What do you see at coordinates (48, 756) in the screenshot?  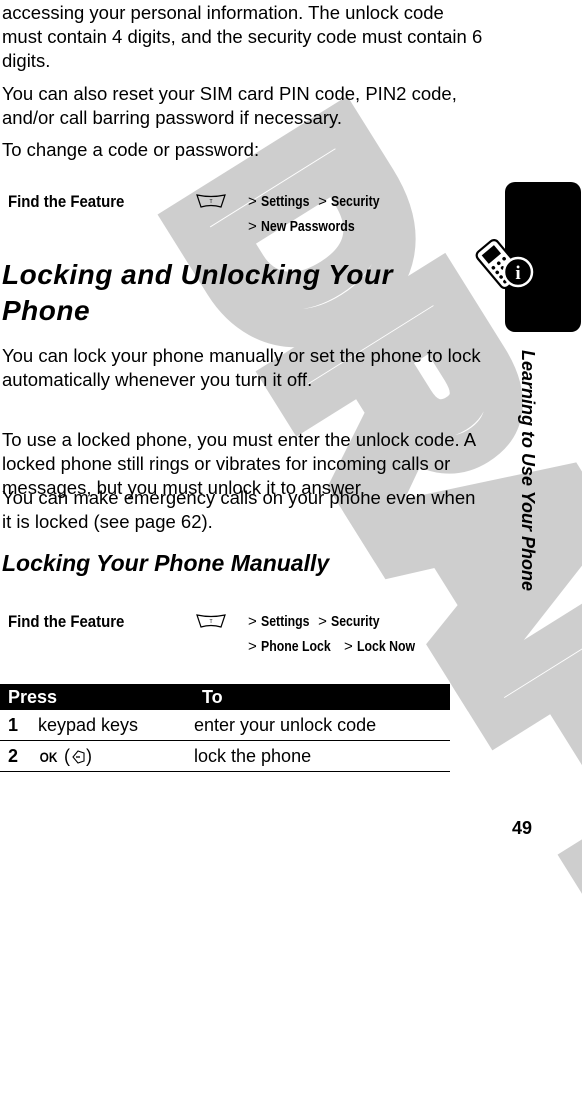 I see `ok-key-label: OK` at bounding box center [48, 756].